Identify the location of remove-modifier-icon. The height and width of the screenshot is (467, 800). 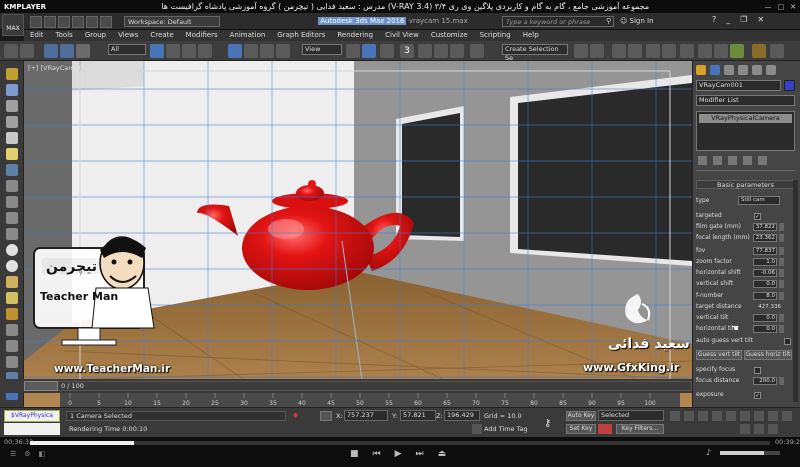
(747, 160).